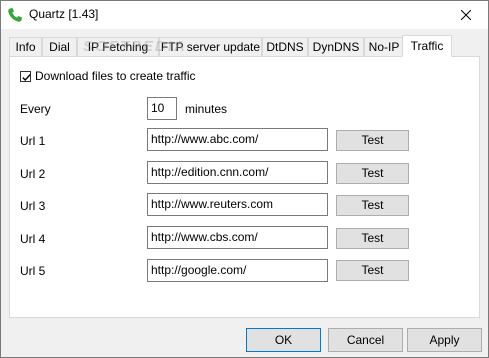 The height and width of the screenshot is (358, 489). I want to click on every-label: Every, so click(35, 109).